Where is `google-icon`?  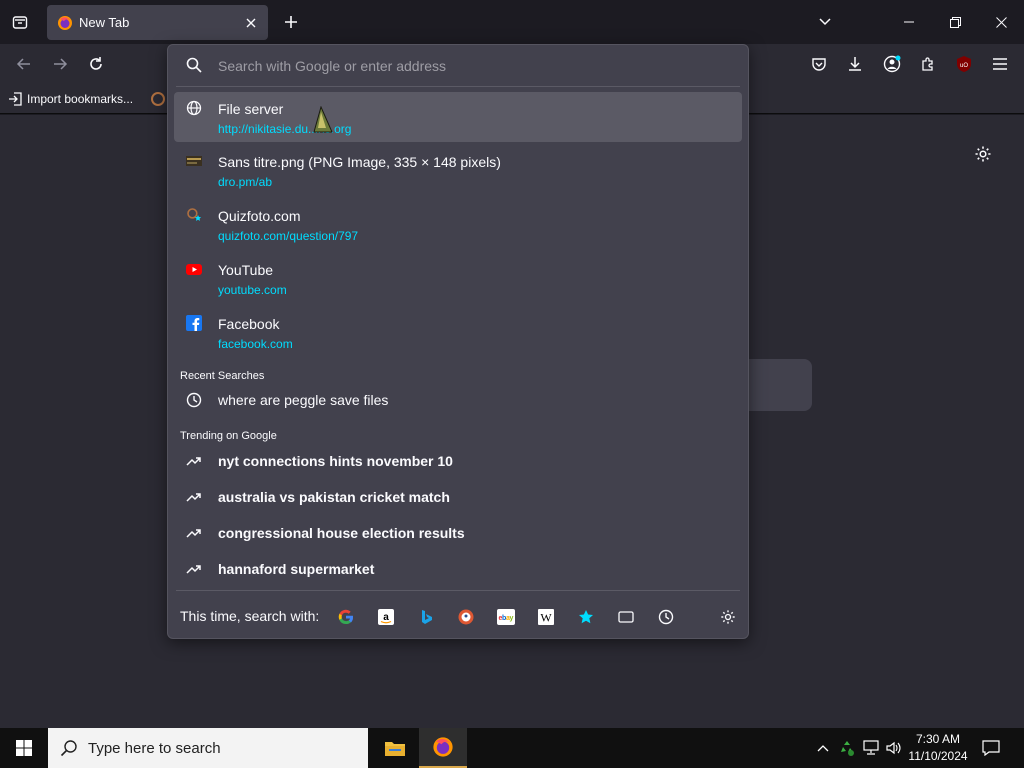 google-icon is located at coordinates (346, 617).